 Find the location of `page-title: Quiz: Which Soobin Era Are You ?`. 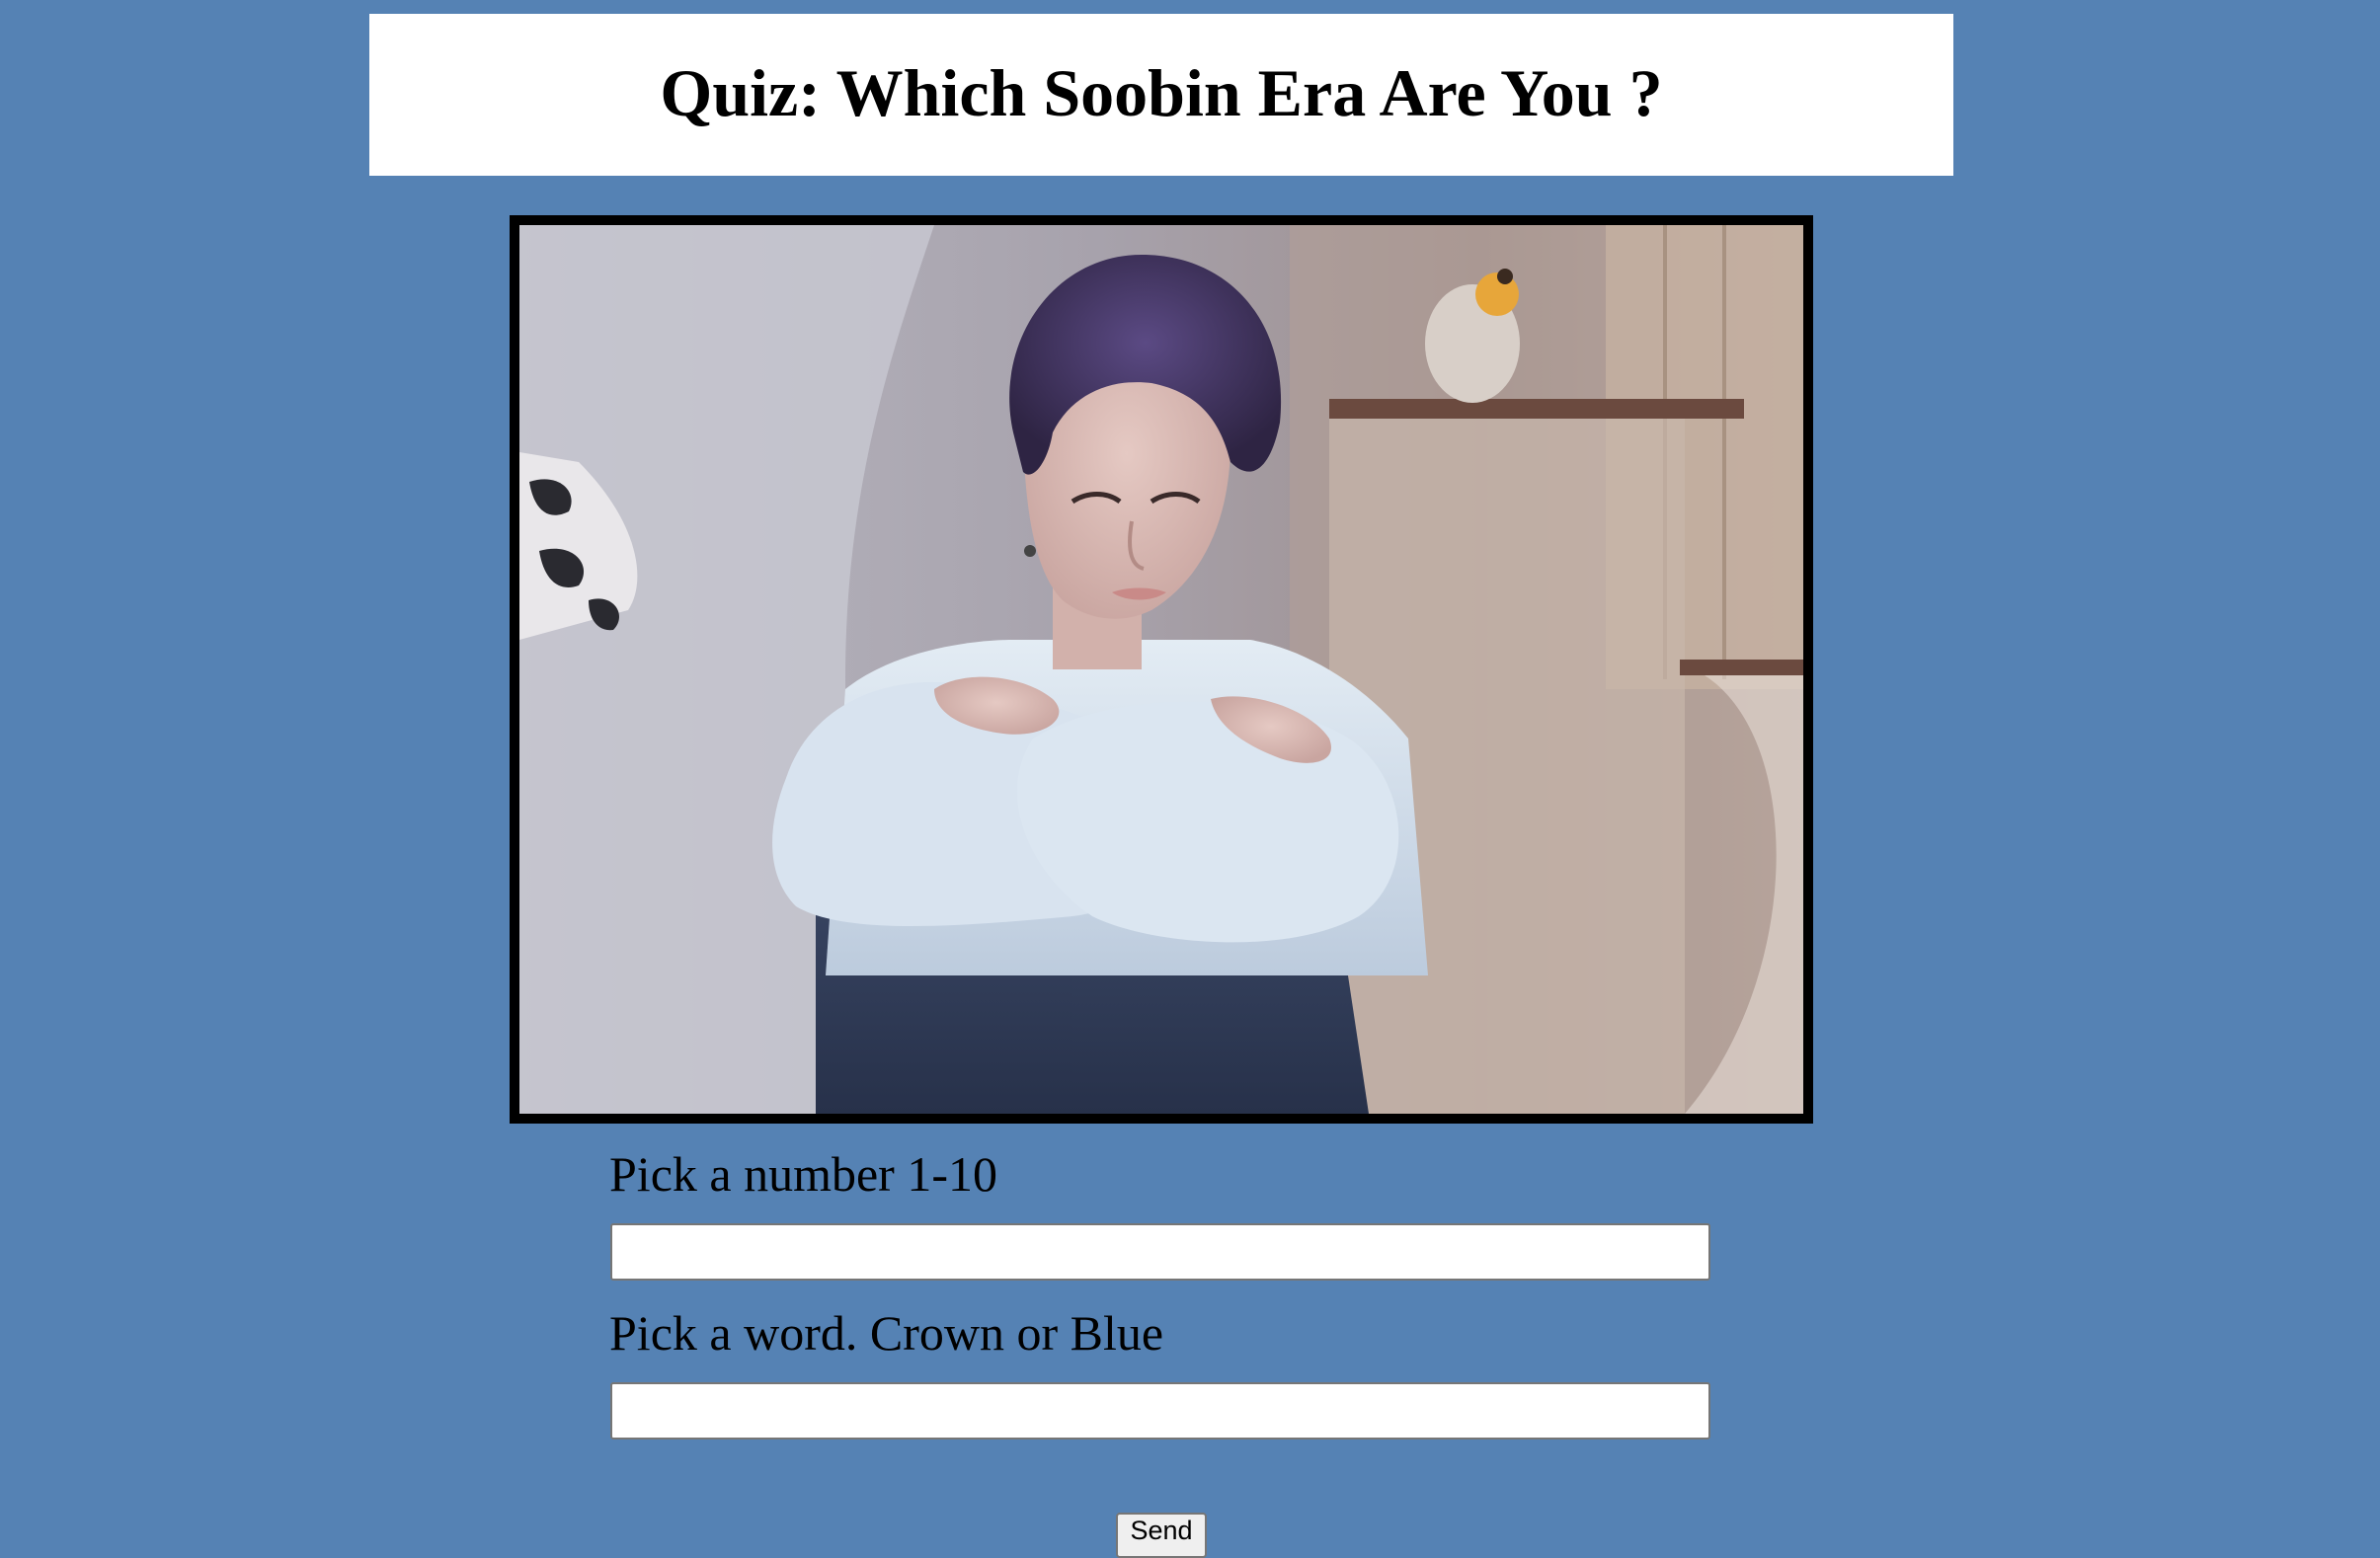

page-title: Quiz: Which Soobin Era Are You ? is located at coordinates (1161, 92).